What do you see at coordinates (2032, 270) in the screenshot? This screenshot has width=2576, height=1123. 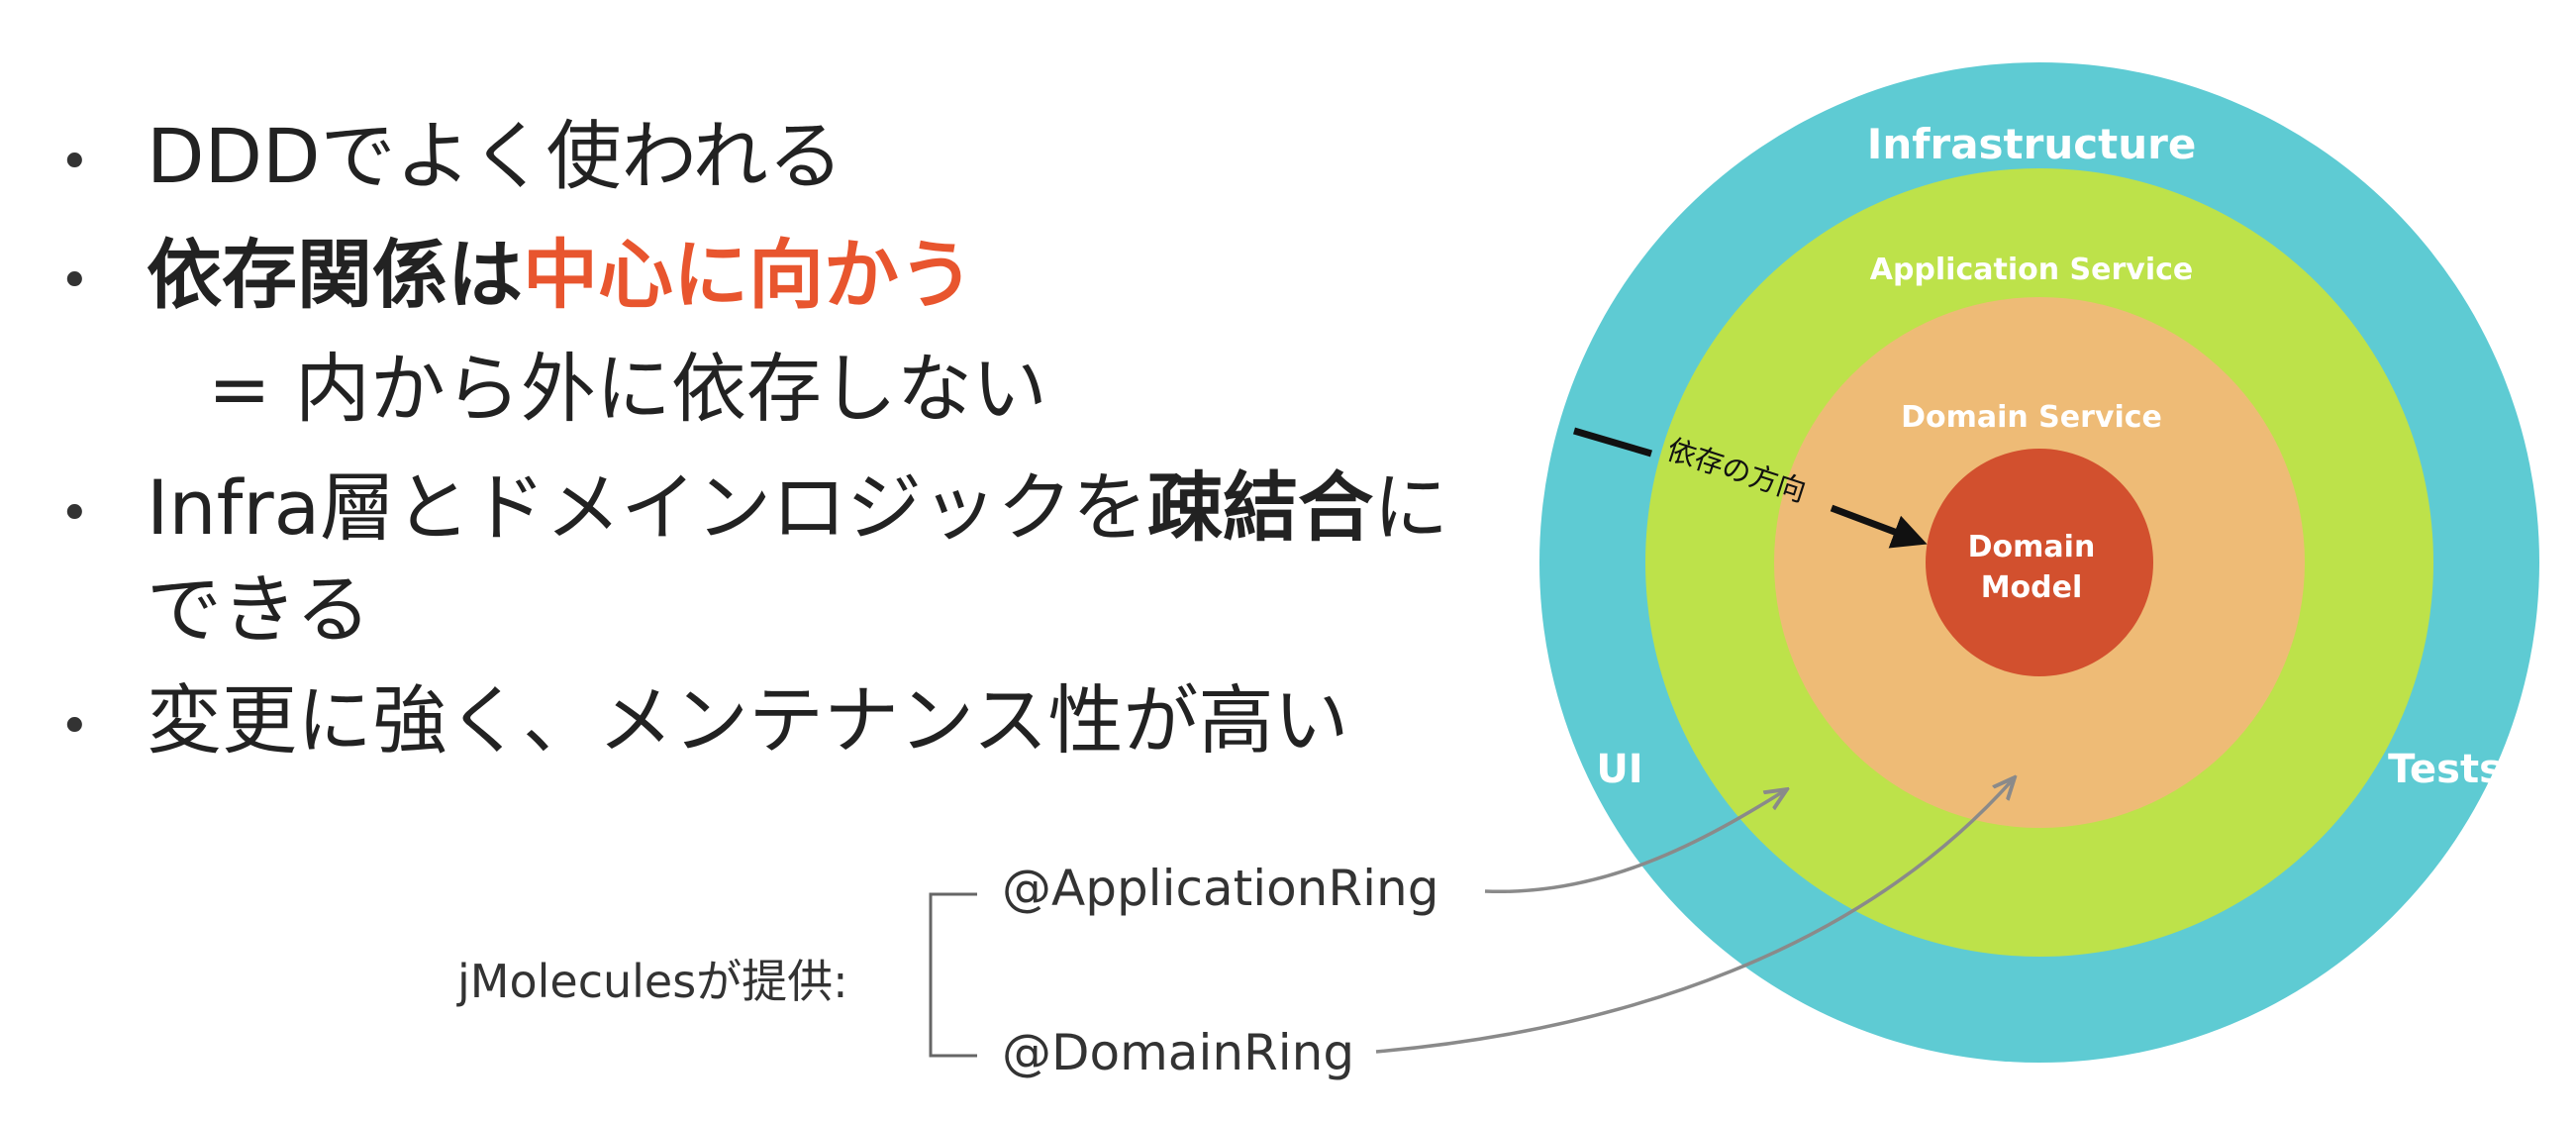 I see `application-service-label: Application Service` at bounding box center [2032, 270].